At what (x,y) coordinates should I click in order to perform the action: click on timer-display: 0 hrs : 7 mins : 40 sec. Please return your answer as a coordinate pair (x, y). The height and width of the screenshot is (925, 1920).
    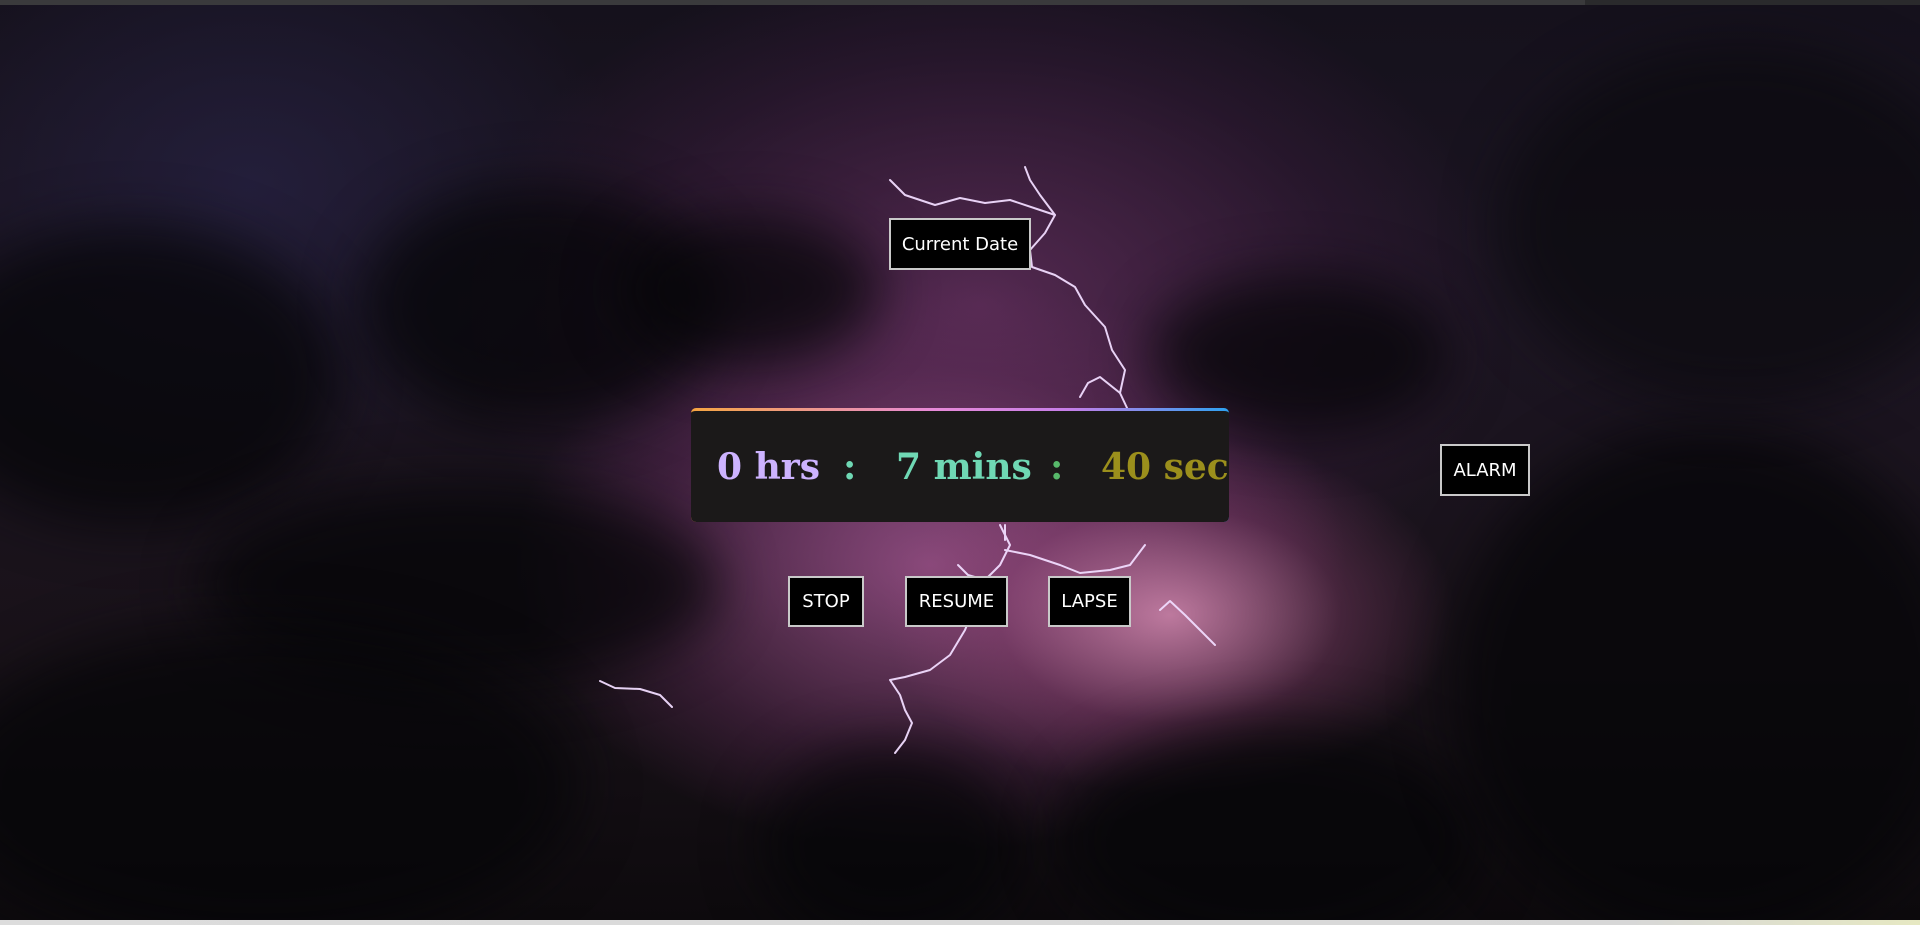
    Looking at the image, I should click on (960, 465).